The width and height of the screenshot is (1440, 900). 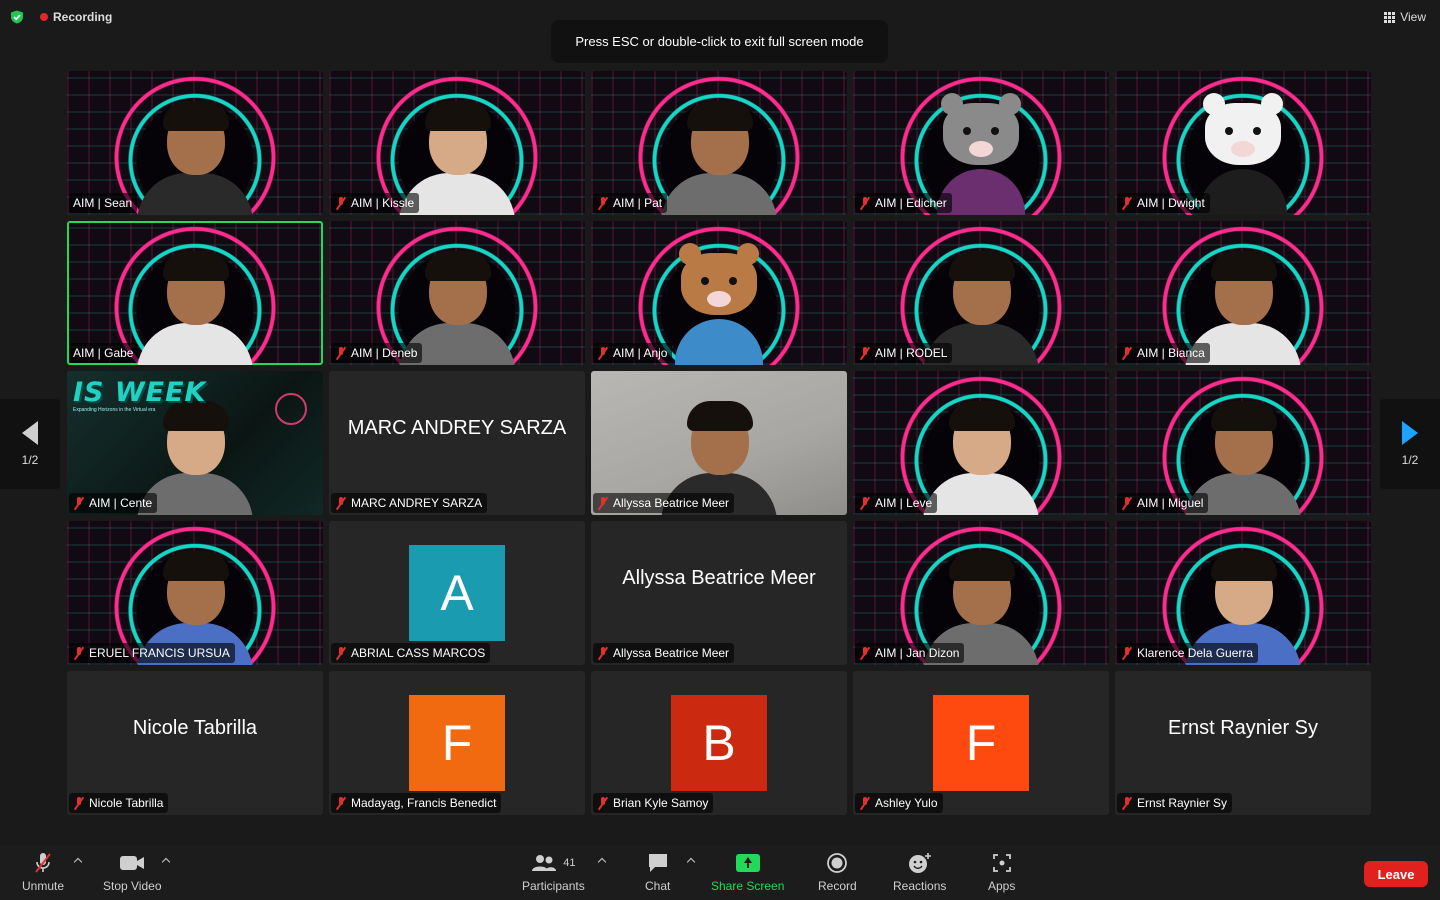 I want to click on participant-name: AIM | Deneb, so click(x=384, y=353).